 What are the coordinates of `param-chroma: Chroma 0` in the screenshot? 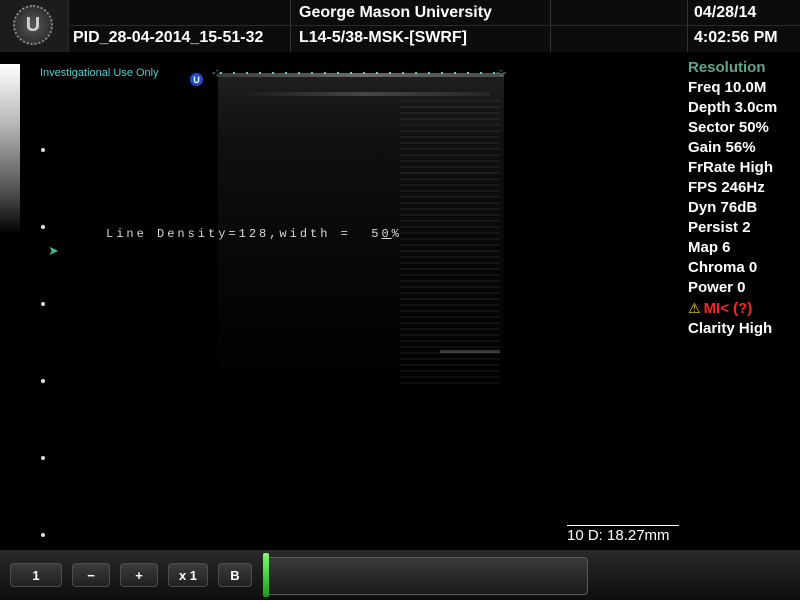 It's located at (723, 267).